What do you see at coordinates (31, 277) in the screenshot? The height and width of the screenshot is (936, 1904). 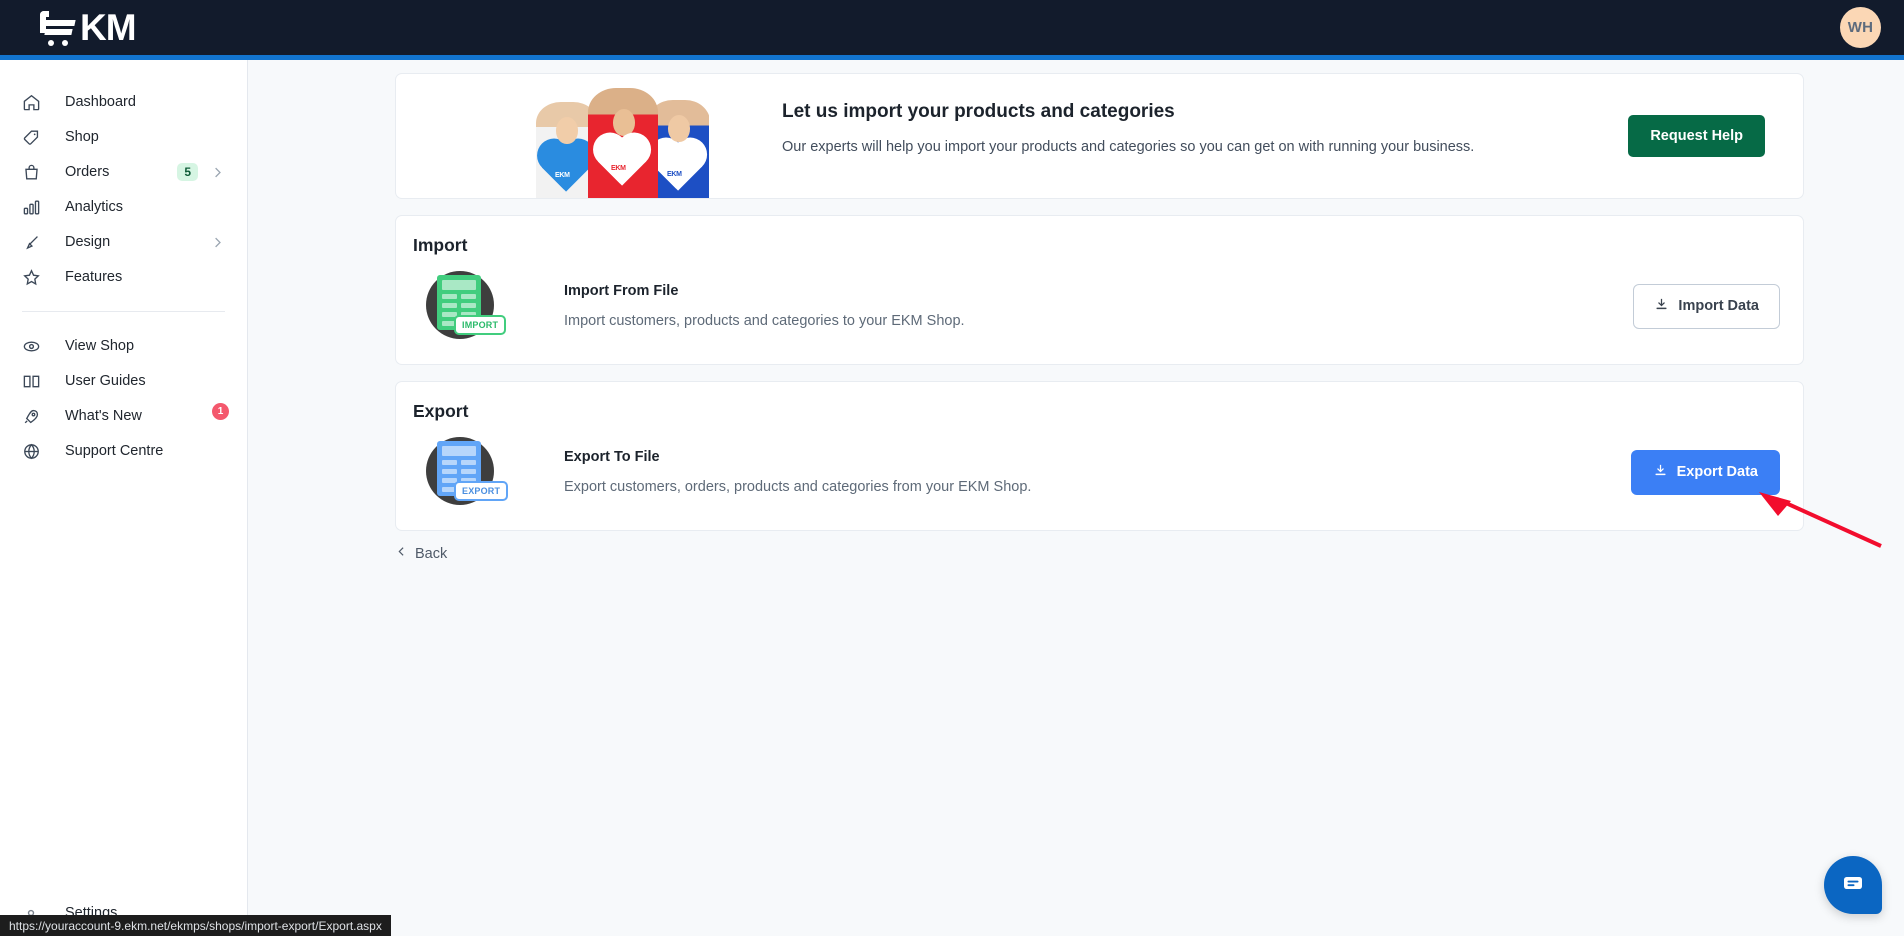 I see `star-icon` at bounding box center [31, 277].